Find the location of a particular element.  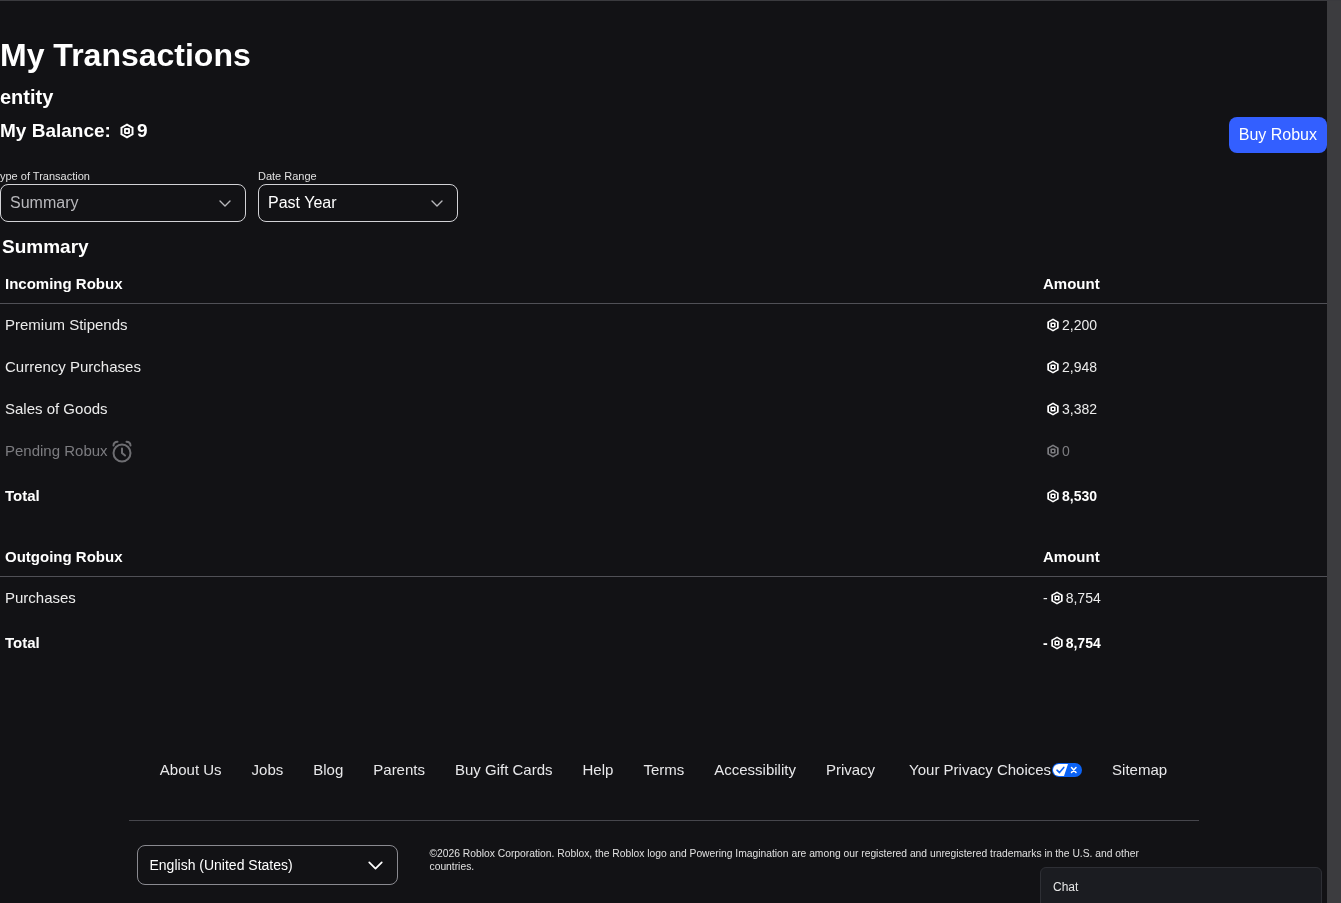

column-header: Outgoing Robux is located at coordinates (64, 557).